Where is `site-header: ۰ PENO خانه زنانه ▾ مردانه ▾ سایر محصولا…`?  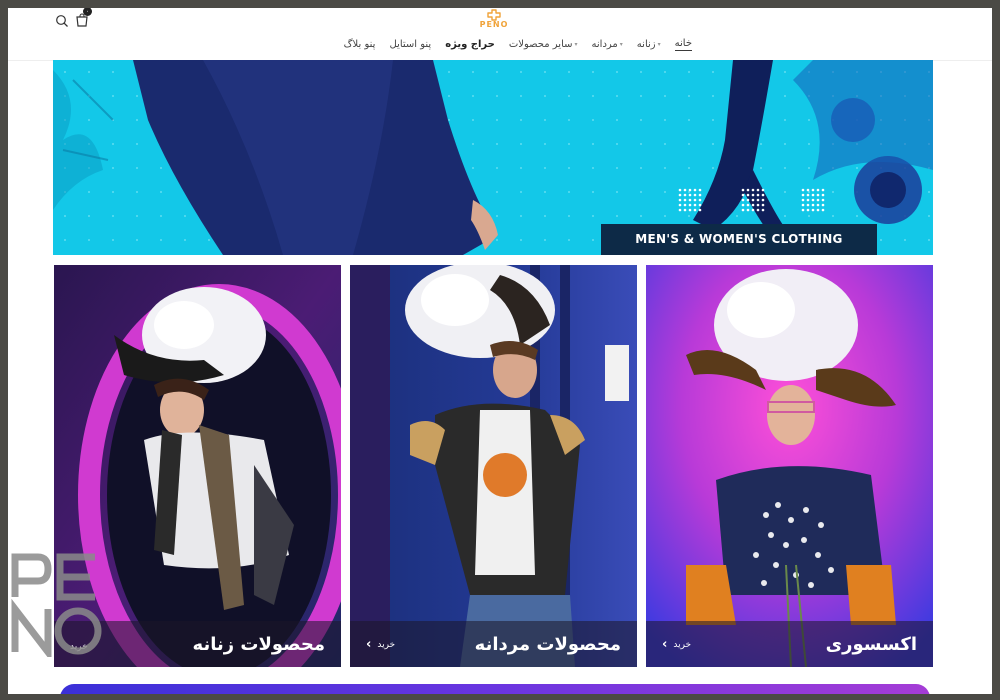
site-header: ۰ PENO خانه زنانه ▾ مردانه ▾ سایر محصولا… is located at coordinates (500, 34).